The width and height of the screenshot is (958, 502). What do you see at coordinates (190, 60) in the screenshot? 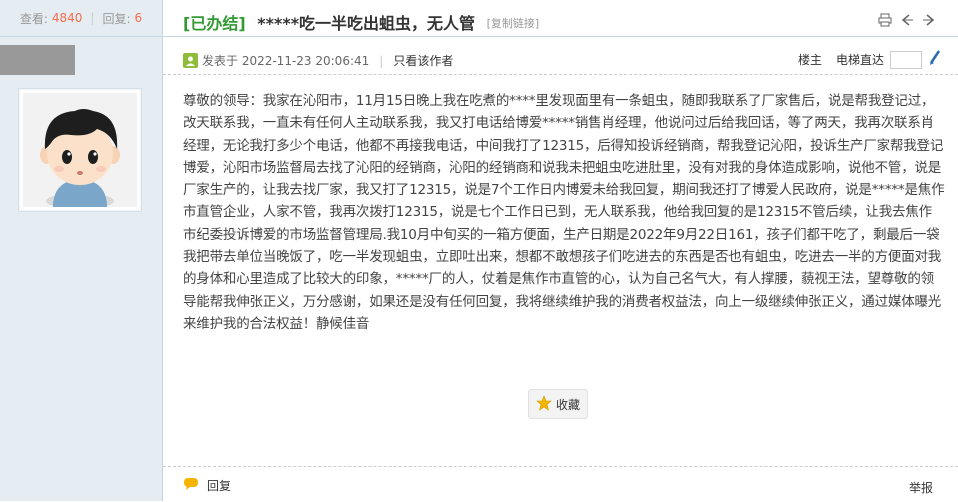
I see `online-status-icon` at bounding box center [190, 60].